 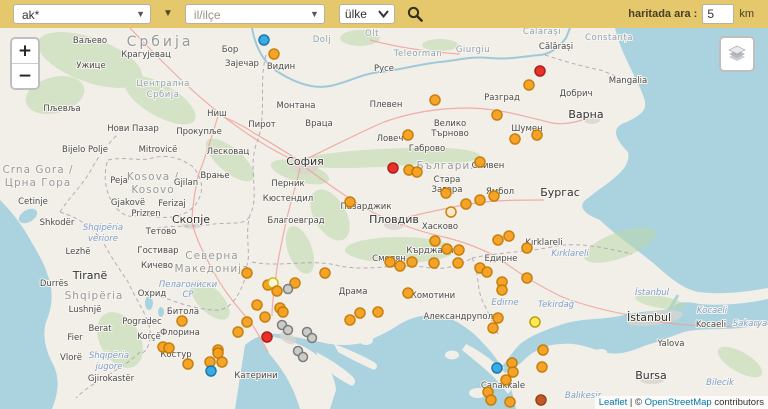 I want to click on search-combobox: ▼, so click(x=82, y=14).